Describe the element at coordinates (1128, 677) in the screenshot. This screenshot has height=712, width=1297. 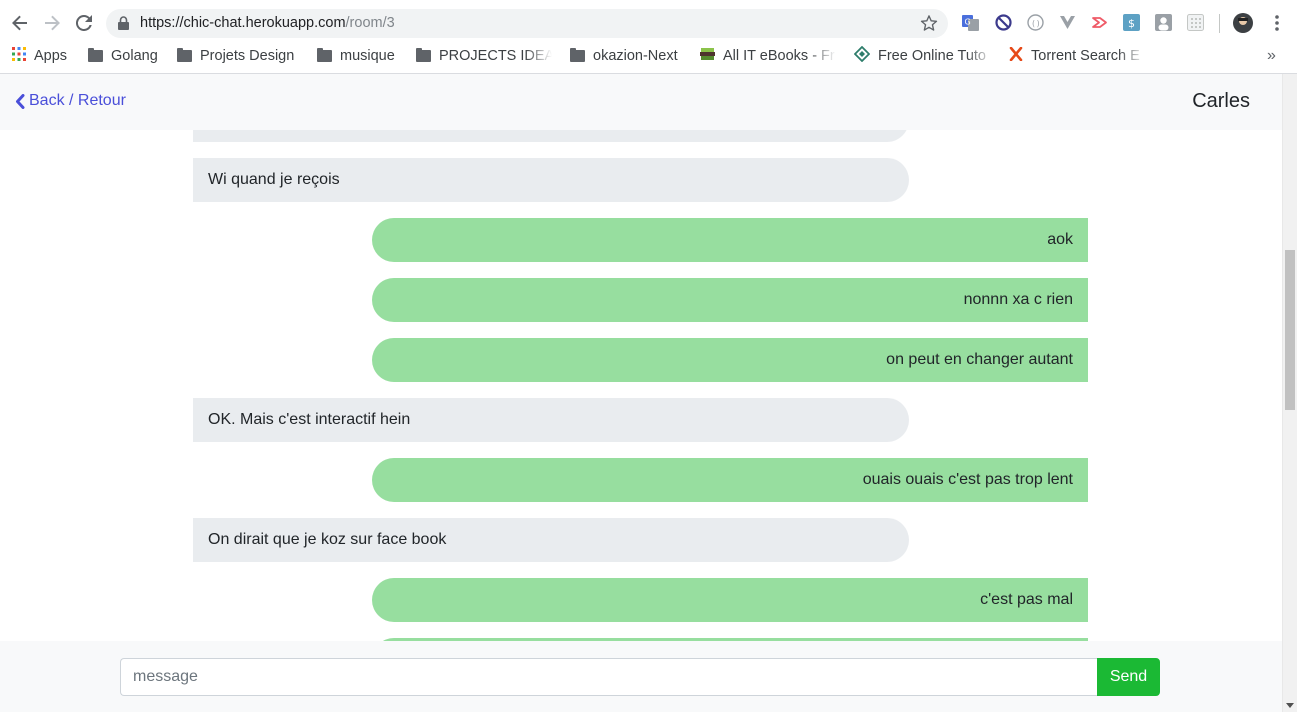
I see `send-button: Send` at that location.